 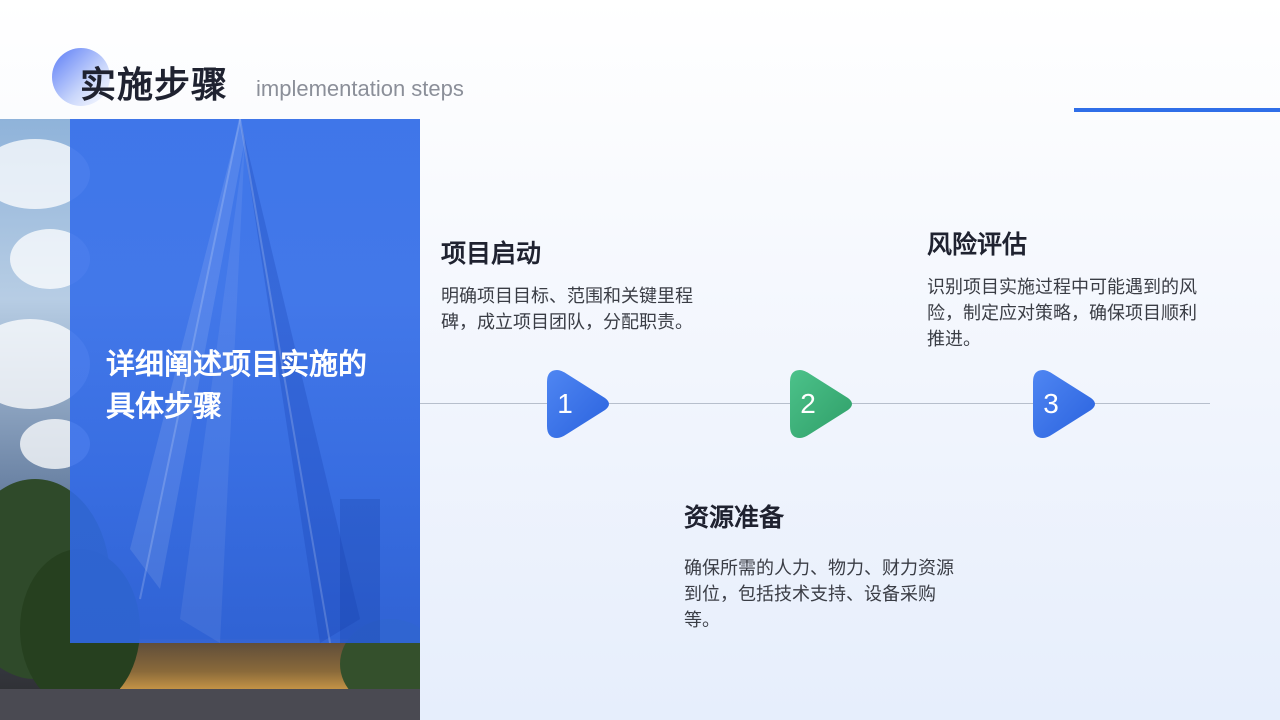 What do you see at coordinates (1066, 404) in the screenshot?
I see `step-marker-3: 3` at bounding box center [1066, 404].